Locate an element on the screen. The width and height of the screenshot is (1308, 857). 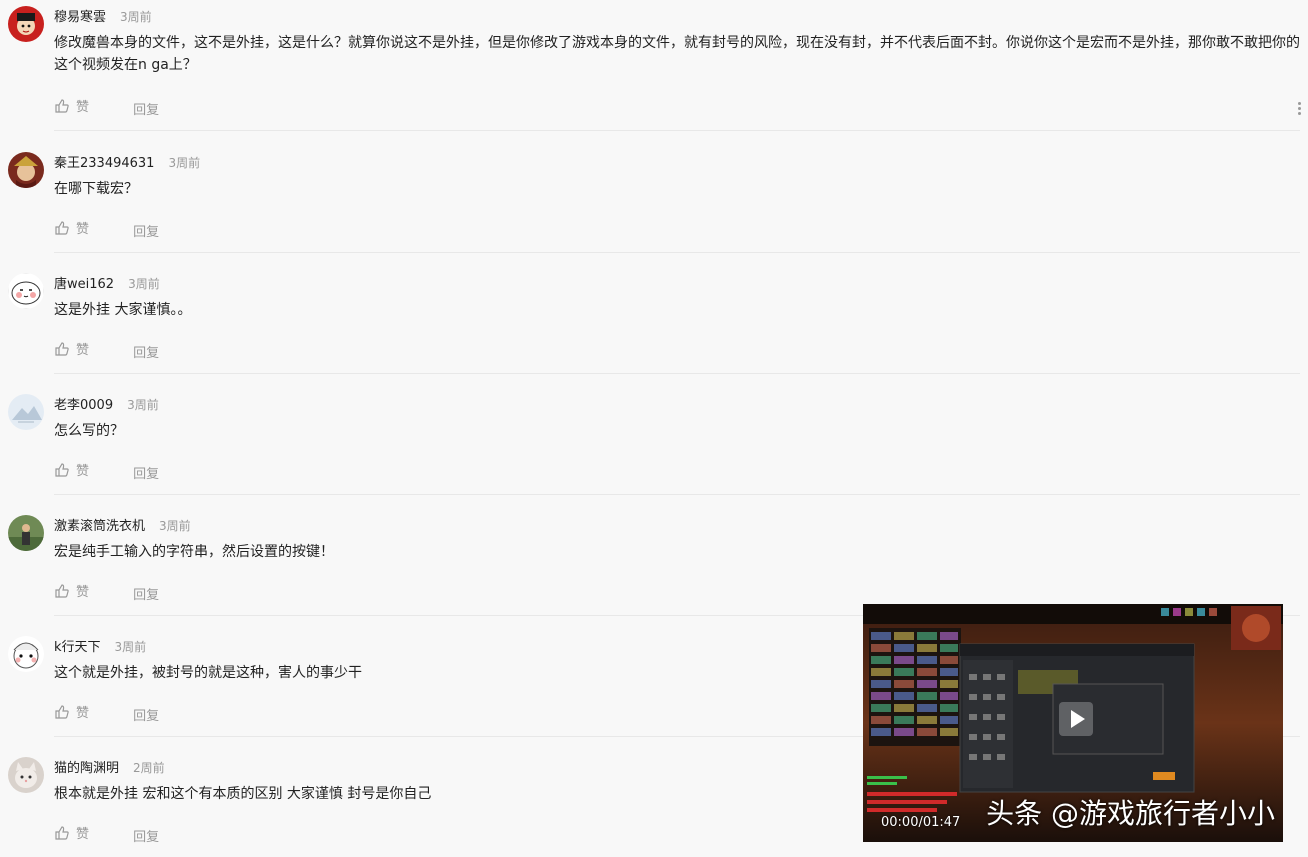
comment-item: 老李0009 3周前 怎么写的？ 赞 回复 is located at coordinates (654, 441).